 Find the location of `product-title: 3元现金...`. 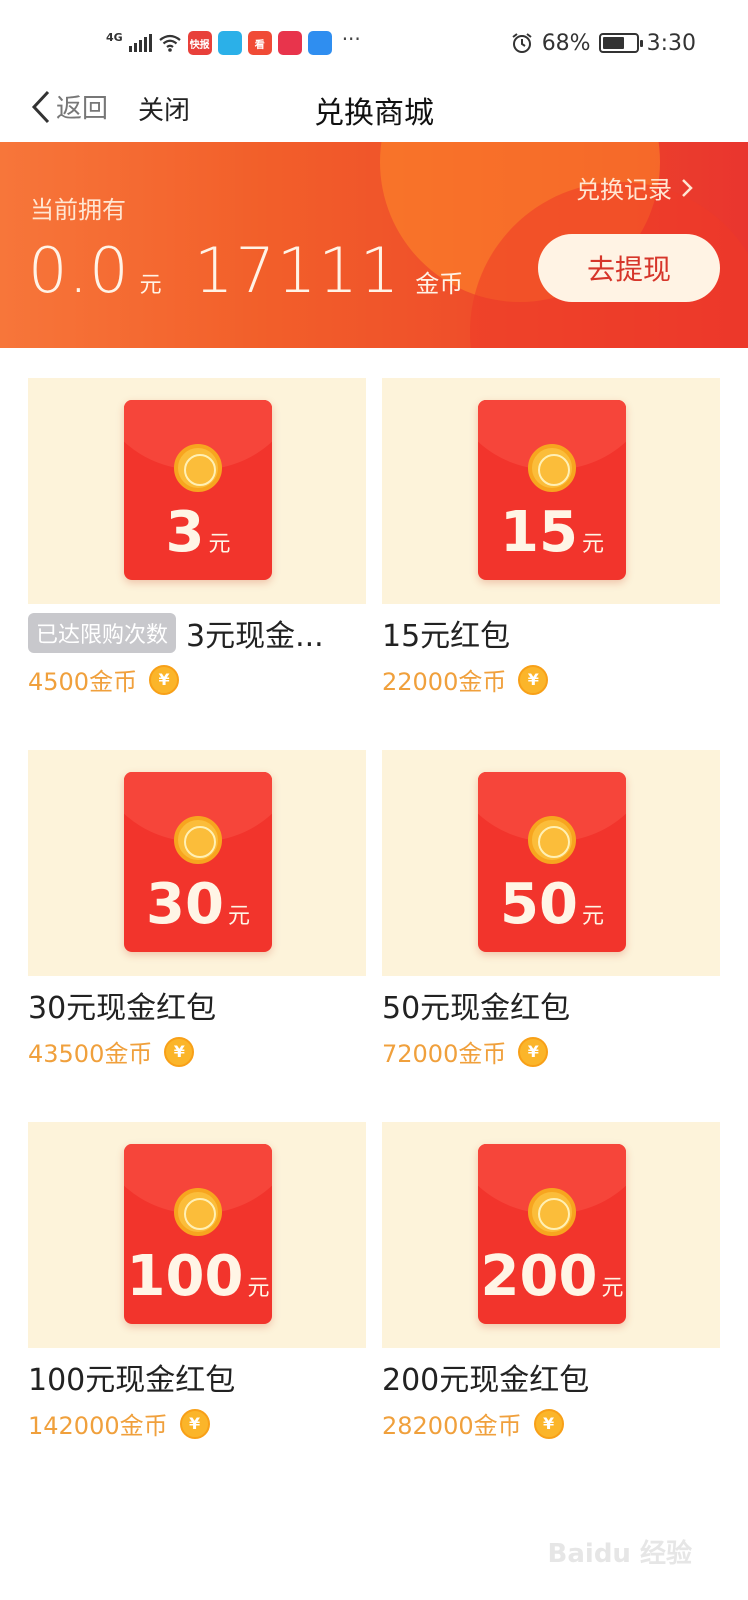

product-title: 3元现金... is located at coordinates (255, 636).